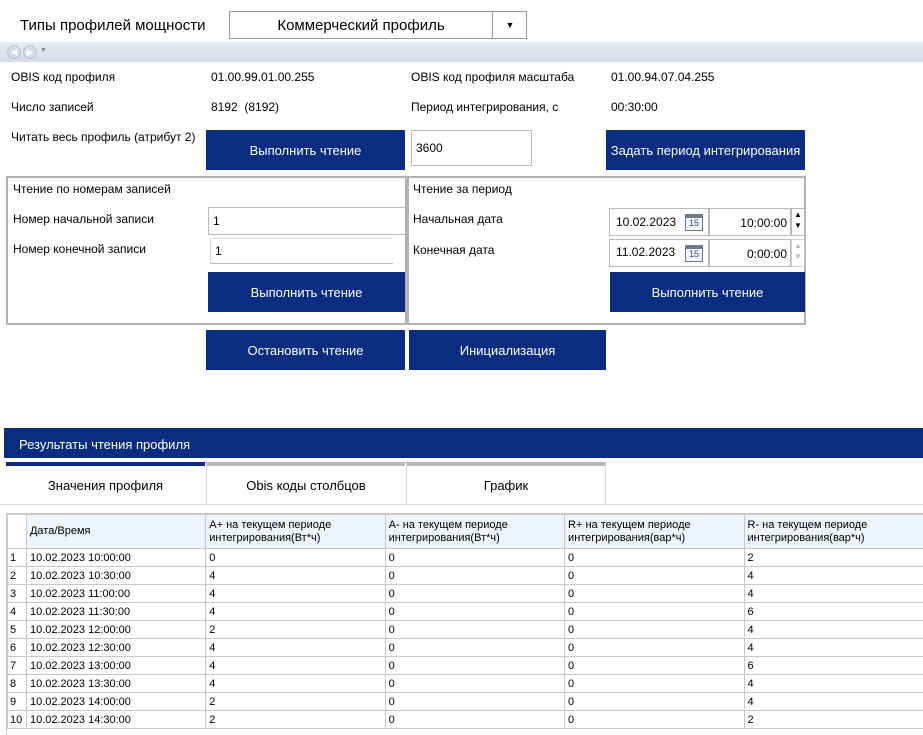  What do you see at coordinates (14, 52) in the screenshot?
I see `back-icon: ◀` at bounding box center [14, 52].